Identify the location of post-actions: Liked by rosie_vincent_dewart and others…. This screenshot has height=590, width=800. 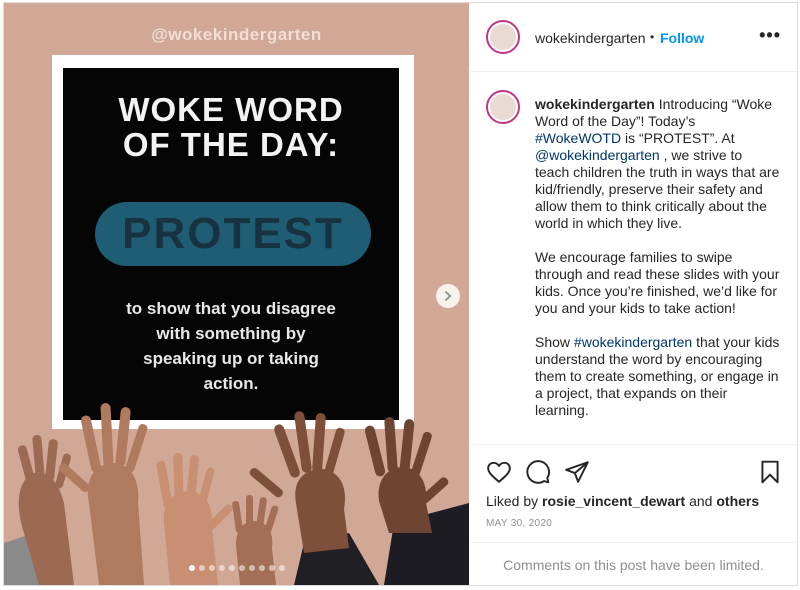
(633, 514).